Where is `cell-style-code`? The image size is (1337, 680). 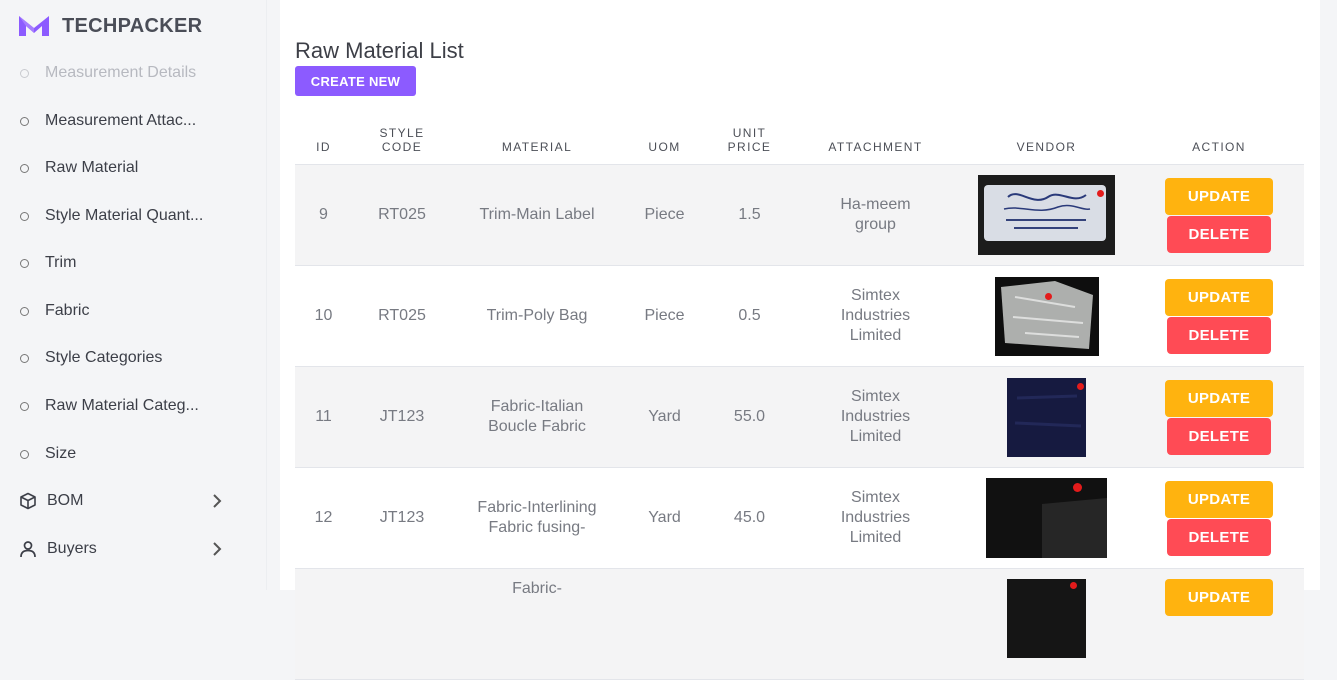
cell-style-code is located at coordinates (402, 624).